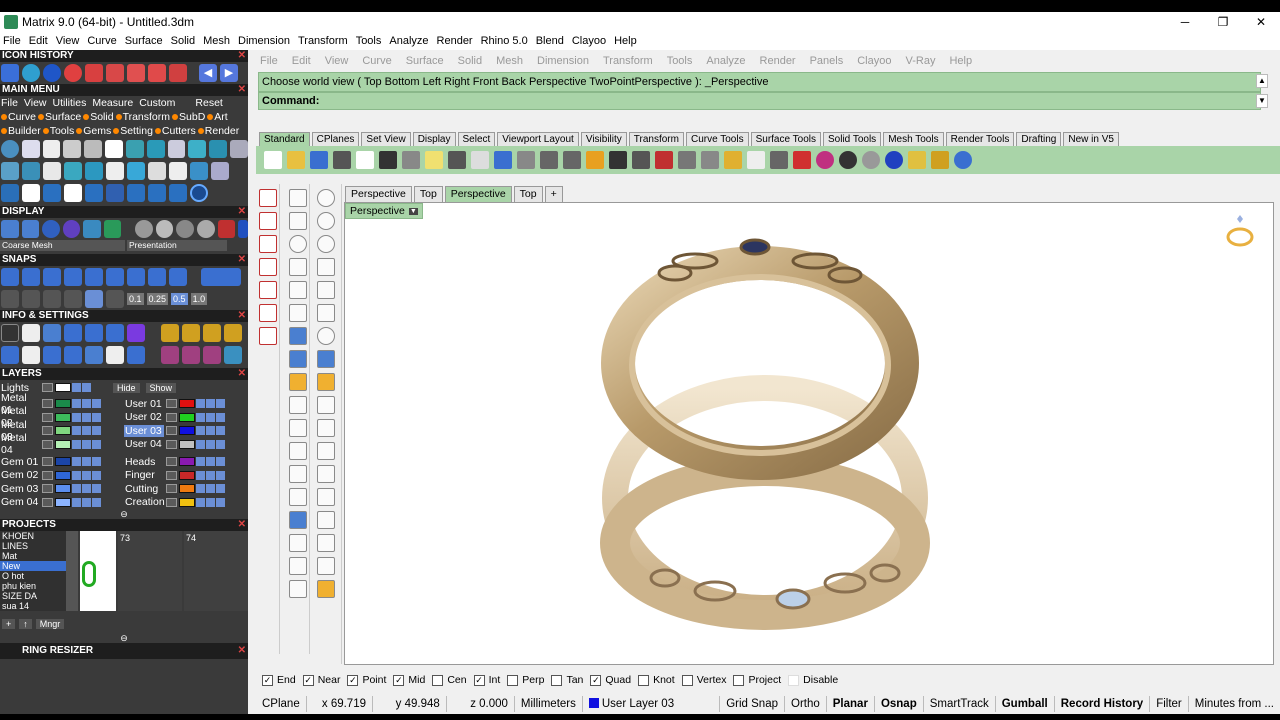  What do you see at coordinates (408, 41) in the screenshot?
I see `menu-analyze: Analyze` at bounding box center [408, 41].